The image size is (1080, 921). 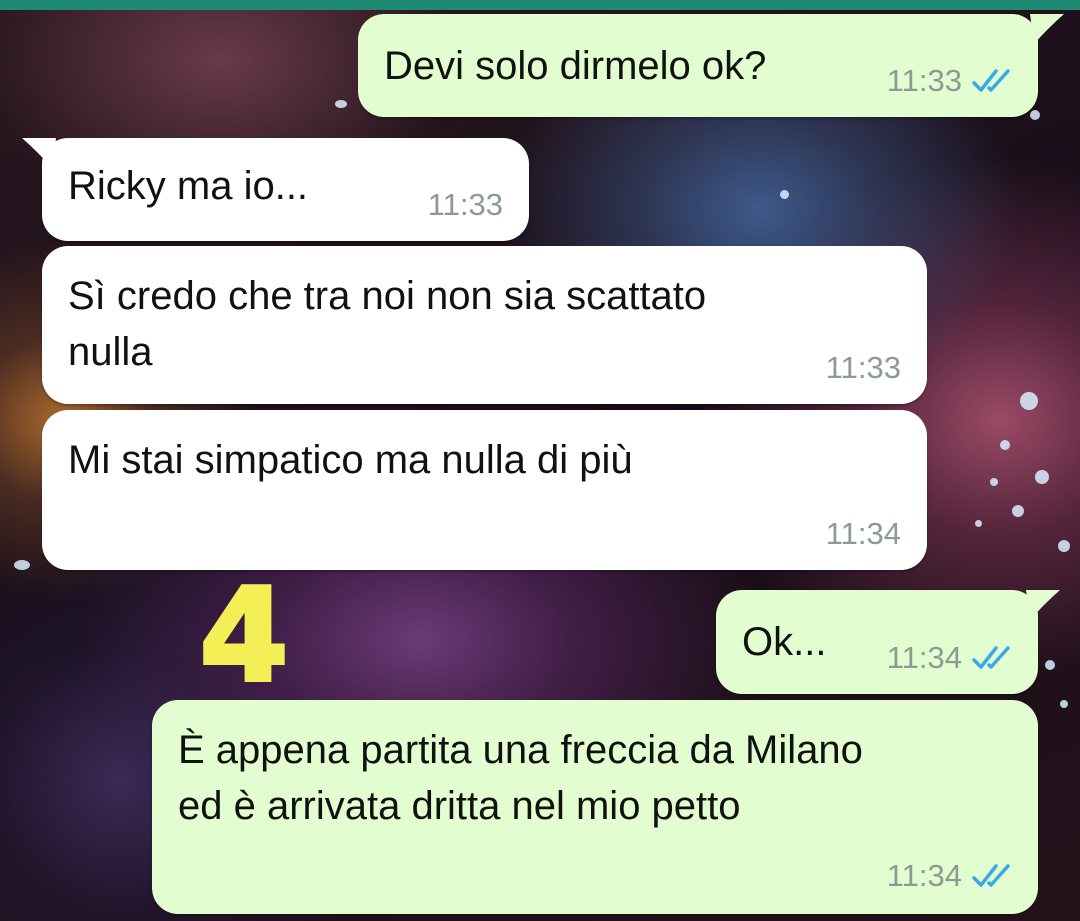 I want to click on handwritten-number-annotation: 4, so click(x=243, y=633).